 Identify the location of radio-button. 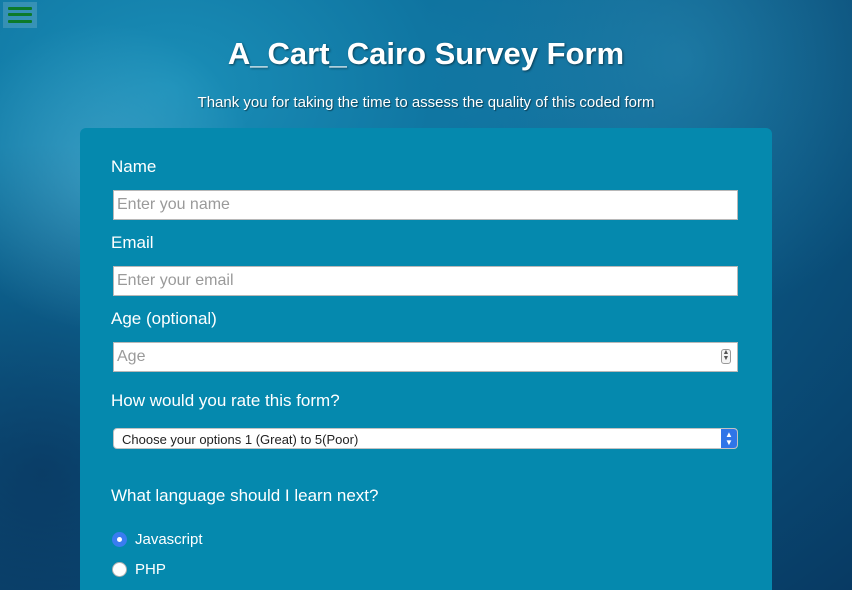
(119, 569).